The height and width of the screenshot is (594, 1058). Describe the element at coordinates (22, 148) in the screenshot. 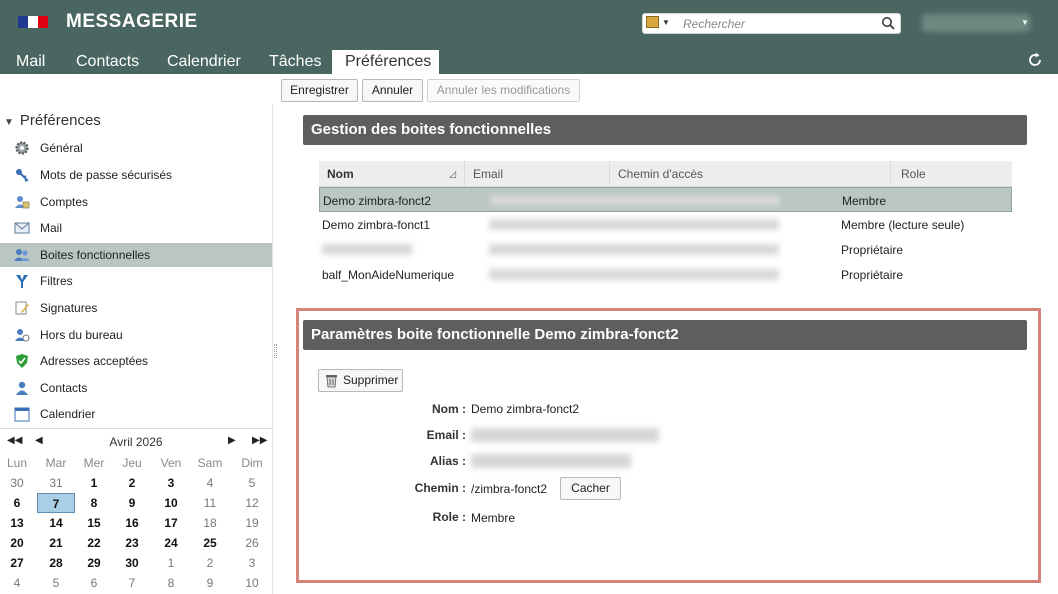

I see `gear-icon` at that location.